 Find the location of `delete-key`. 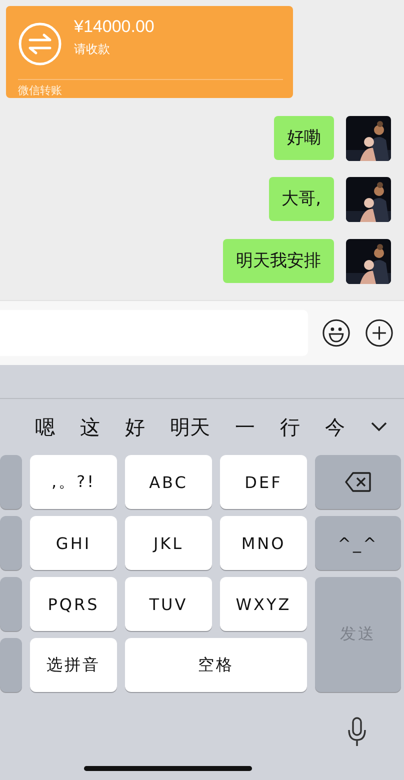

delete-key is located at coordinates (358, 482).